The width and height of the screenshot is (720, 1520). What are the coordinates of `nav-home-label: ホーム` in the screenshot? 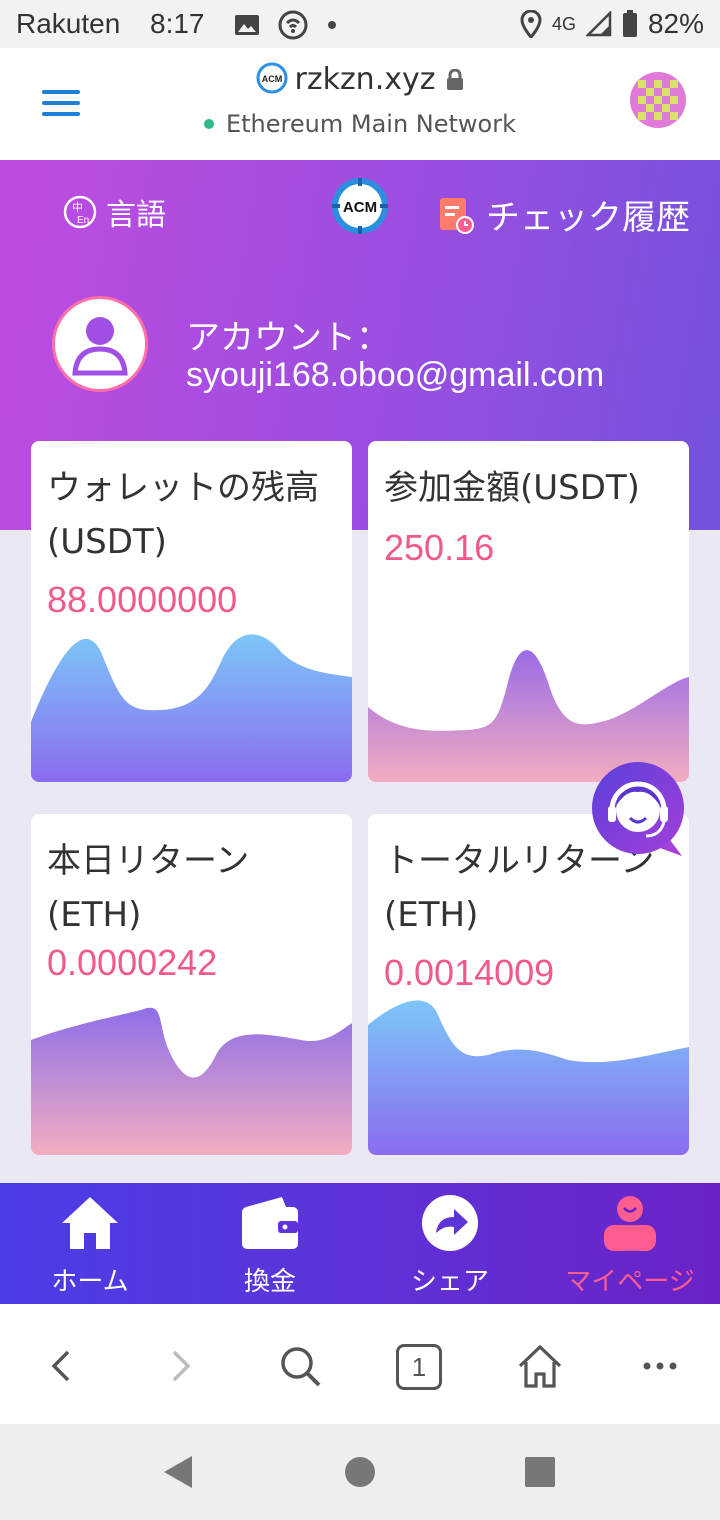 It's located at (90, 1282).